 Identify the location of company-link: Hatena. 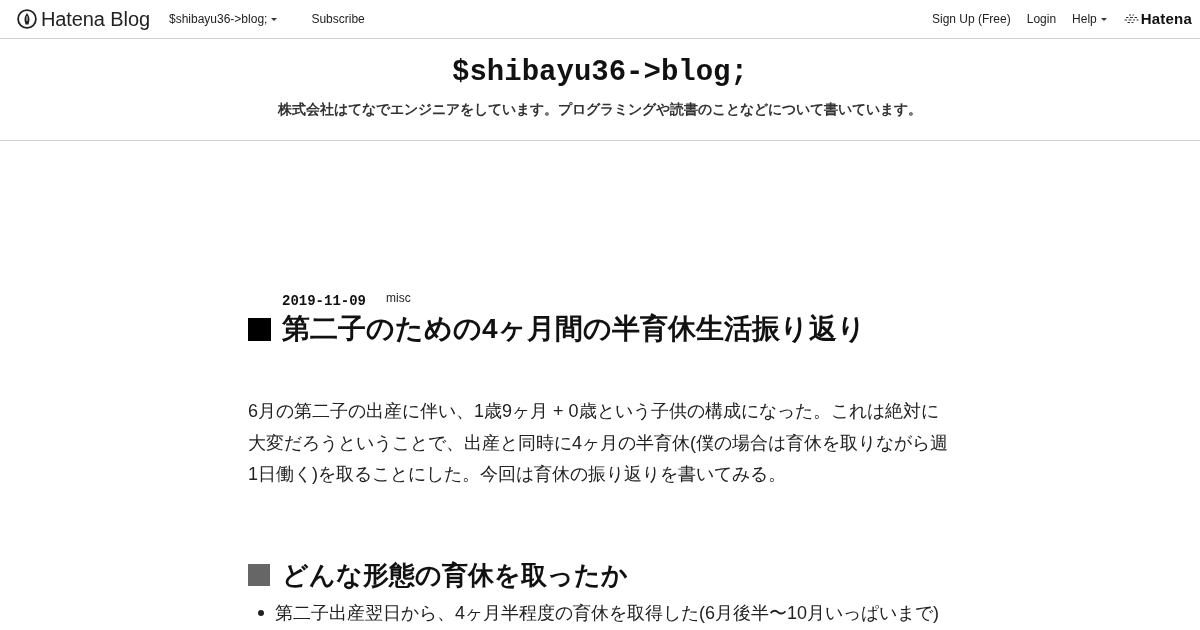
(1166, 19).